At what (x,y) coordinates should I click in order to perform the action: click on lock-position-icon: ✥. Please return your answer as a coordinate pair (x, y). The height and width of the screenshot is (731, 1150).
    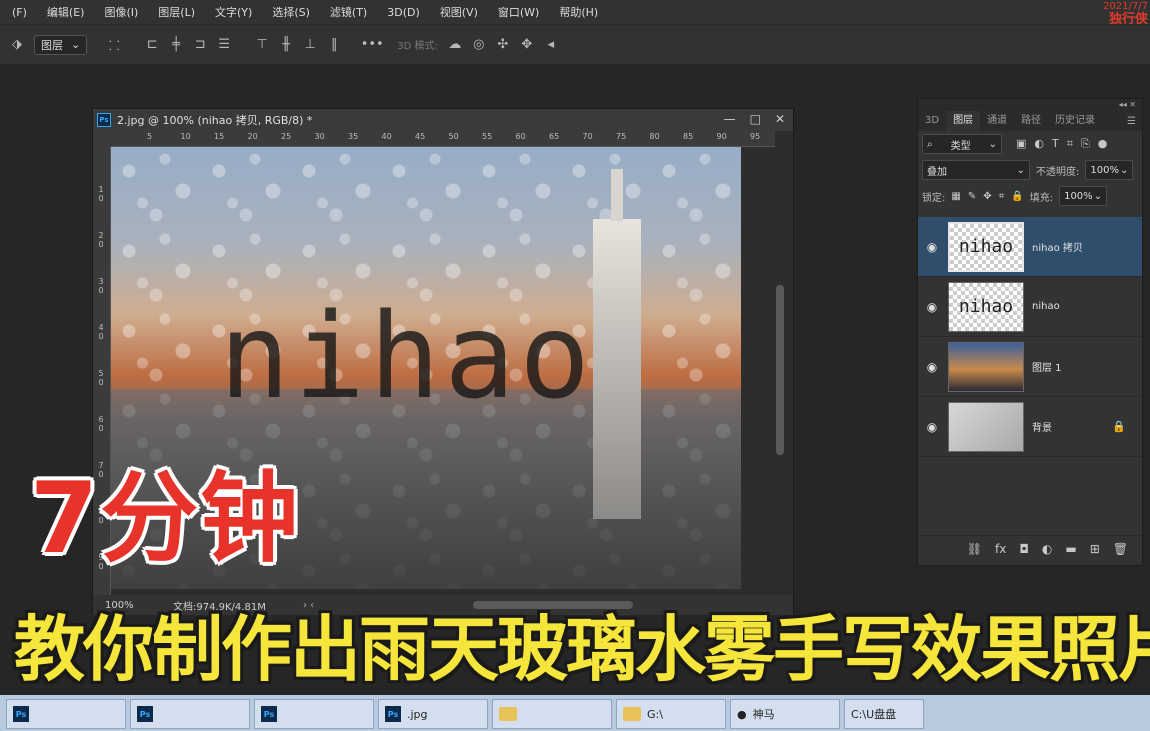
    Looking at the image, I should click on (987, 196).